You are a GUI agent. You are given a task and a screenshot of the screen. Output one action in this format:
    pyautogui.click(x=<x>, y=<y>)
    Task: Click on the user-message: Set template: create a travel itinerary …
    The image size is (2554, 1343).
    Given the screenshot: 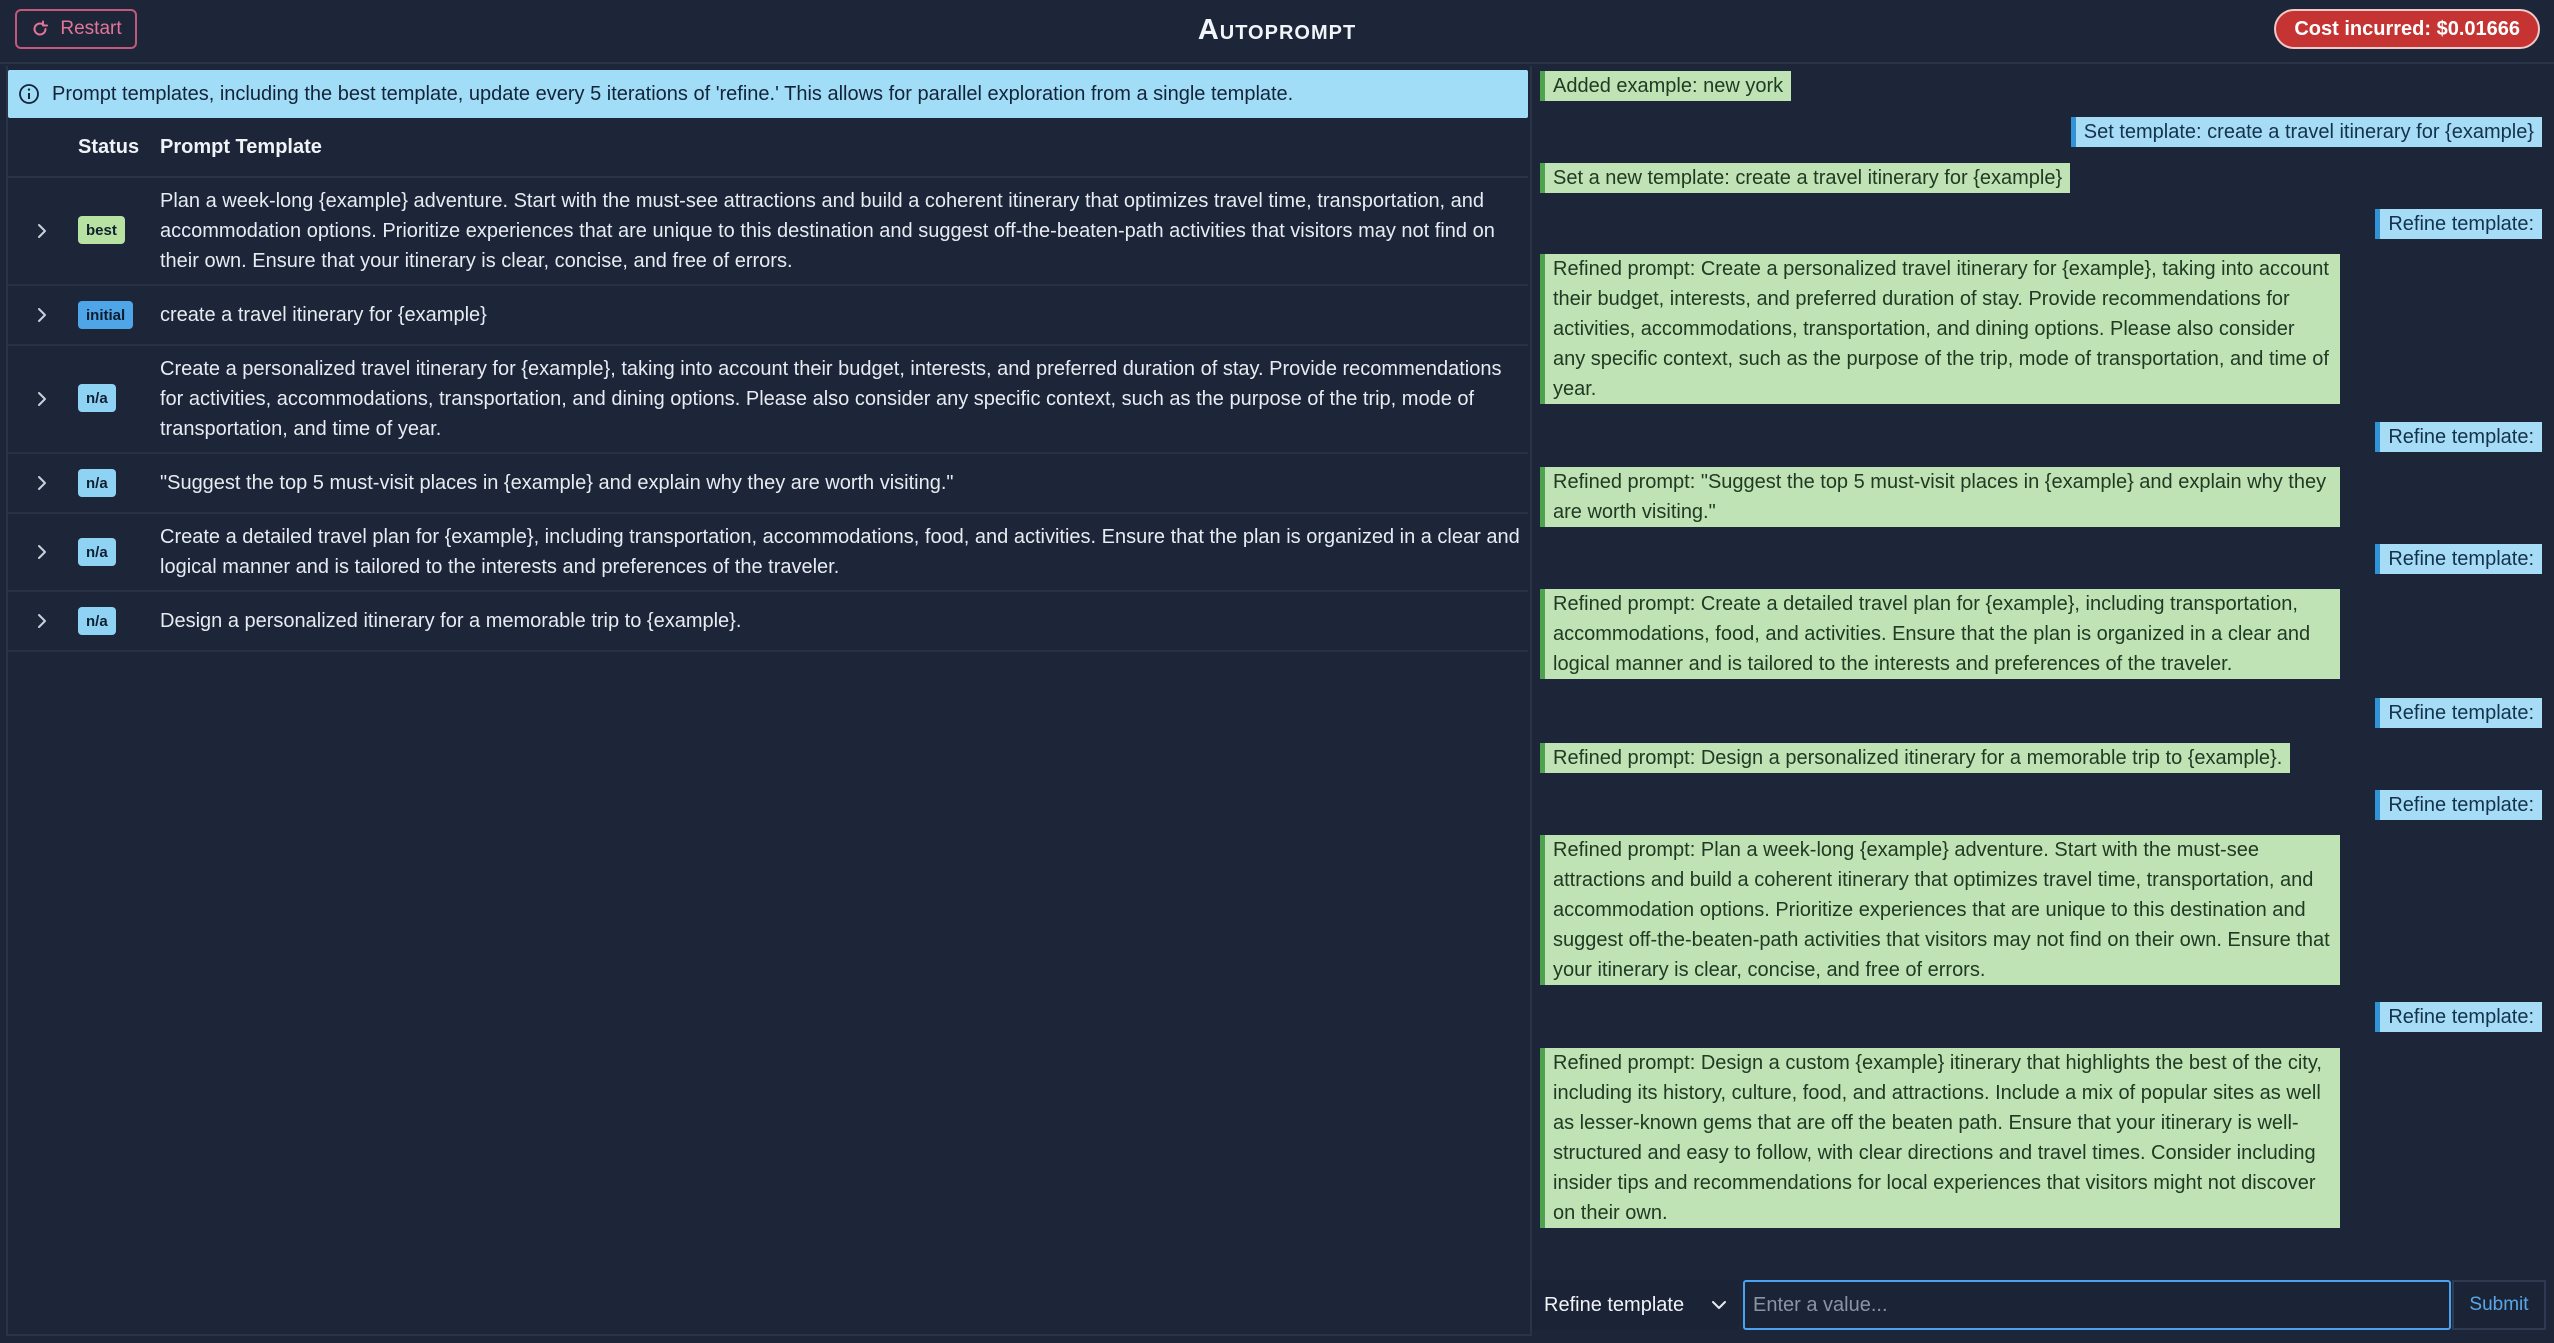 What is the action you would take?
    pyautogui.click(x=2306, y=132)
    